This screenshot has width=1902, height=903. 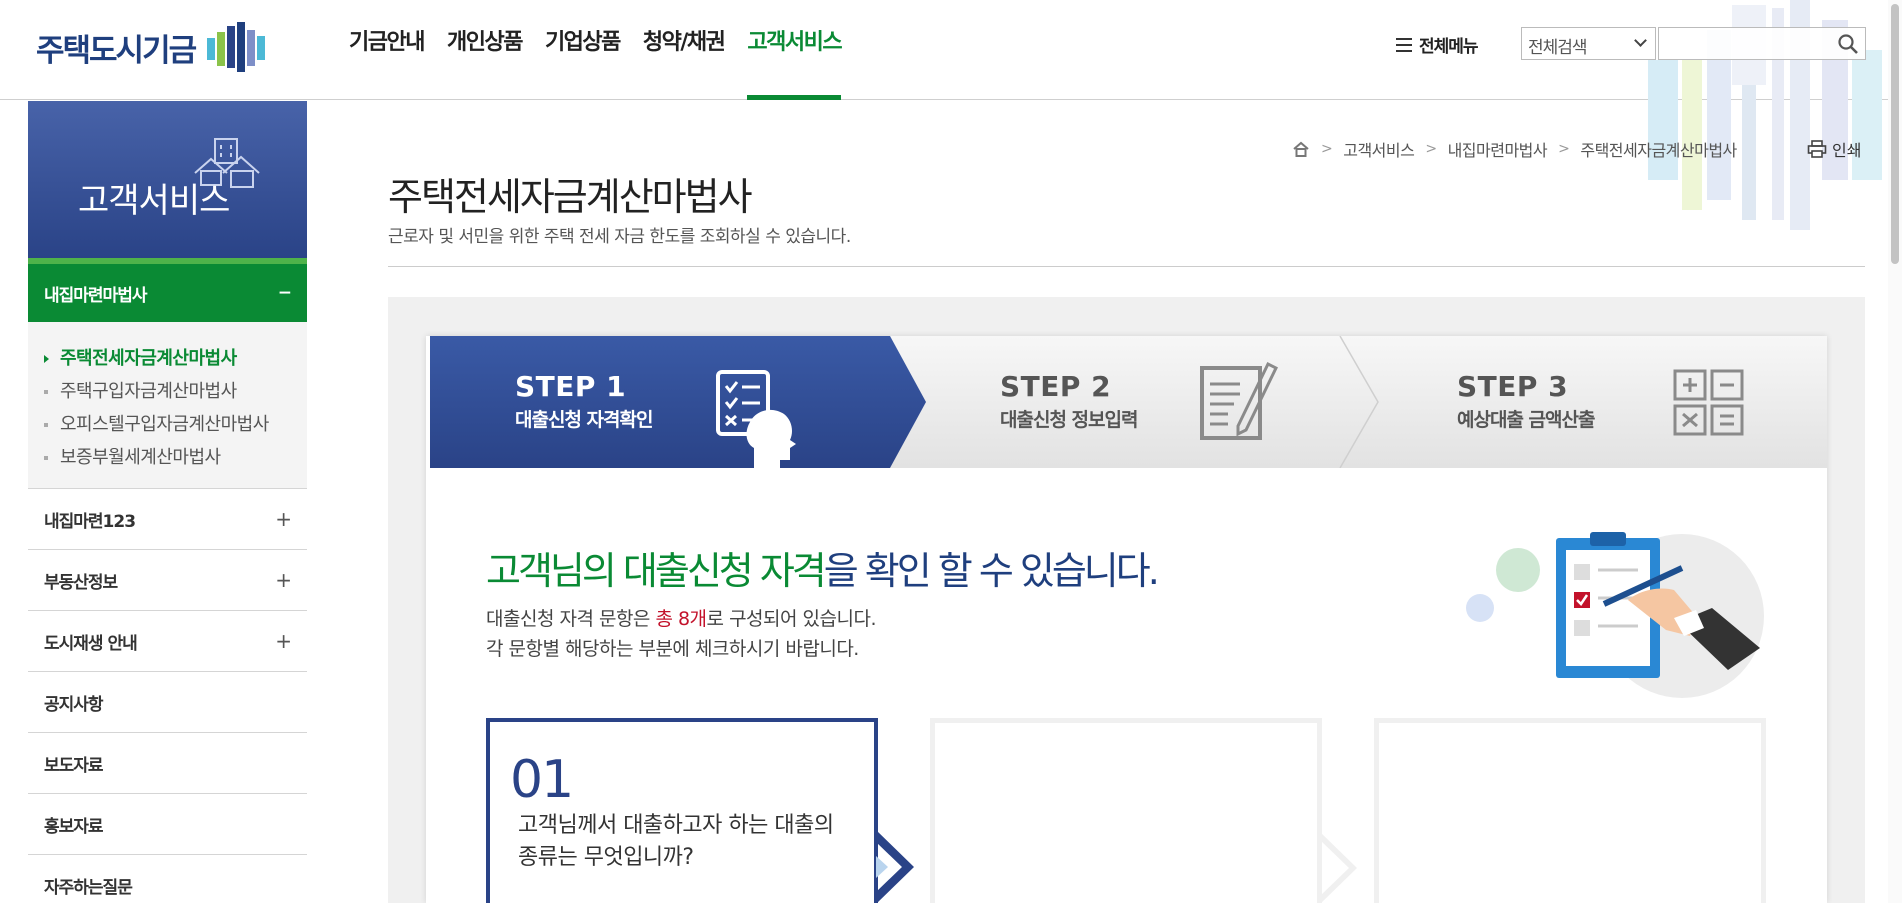 What do you see at coordinates (684, 50) in the screenshot?
I see `nav-subscription-bonds: 청약/채권` at bounding box center [684, 50].